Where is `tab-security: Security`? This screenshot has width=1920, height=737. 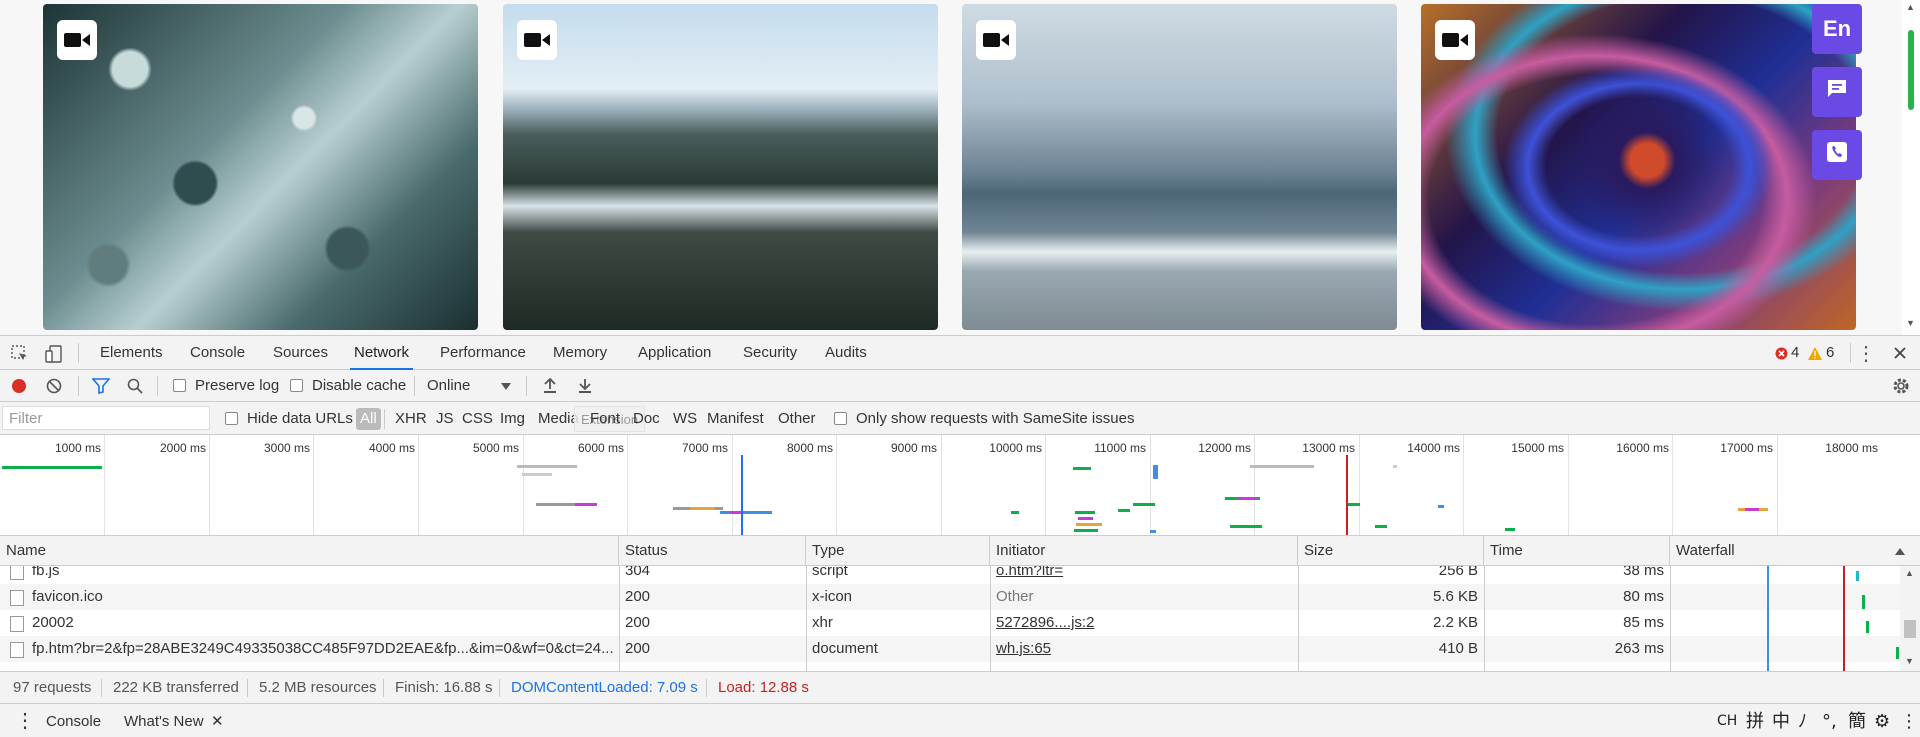
tab-security: Security is located at coordinates (770, 353).